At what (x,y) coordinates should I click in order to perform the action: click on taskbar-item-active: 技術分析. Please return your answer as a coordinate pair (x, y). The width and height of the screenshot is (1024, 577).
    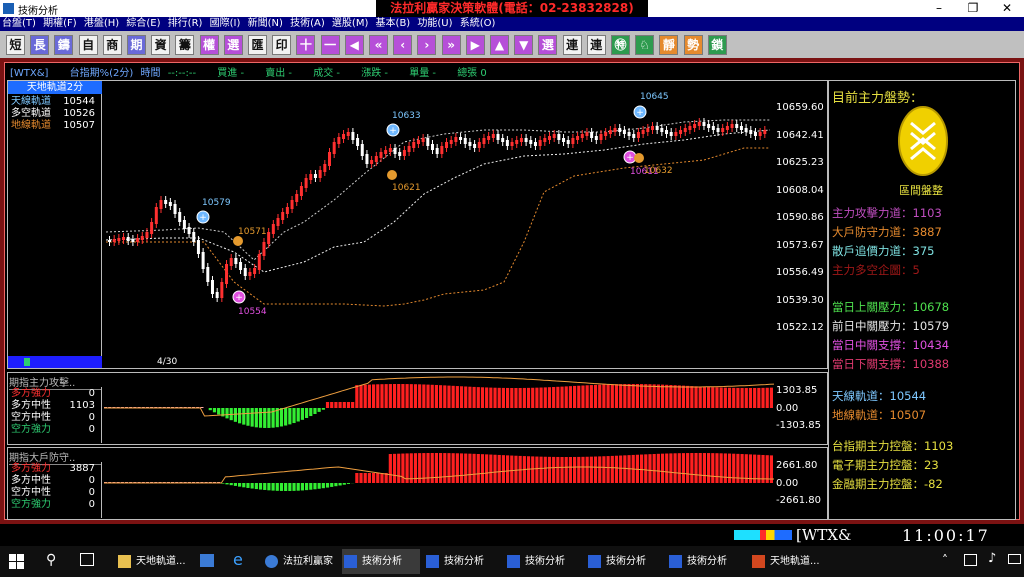
    Looking at the image, I should click on (381, 561).